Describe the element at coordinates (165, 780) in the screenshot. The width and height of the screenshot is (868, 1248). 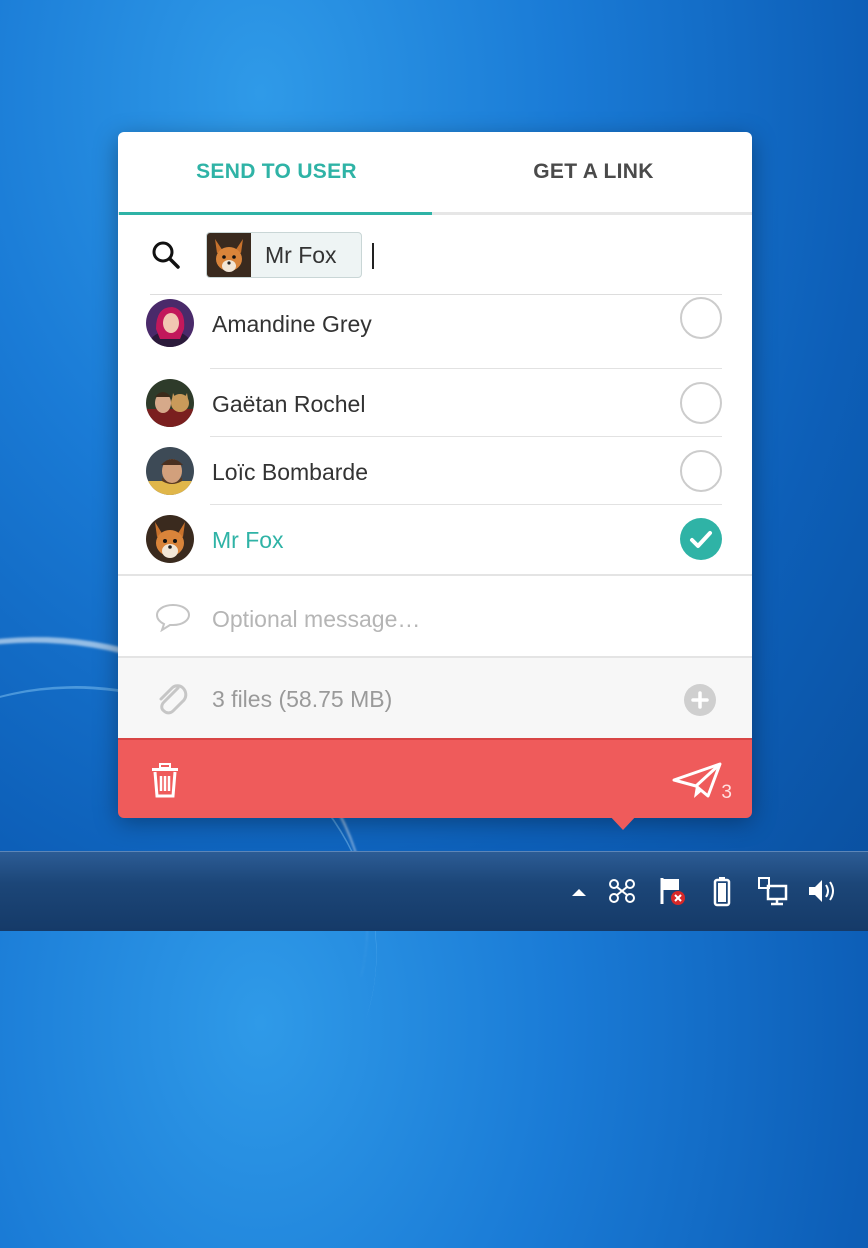
I see `trash-icon` at that location.